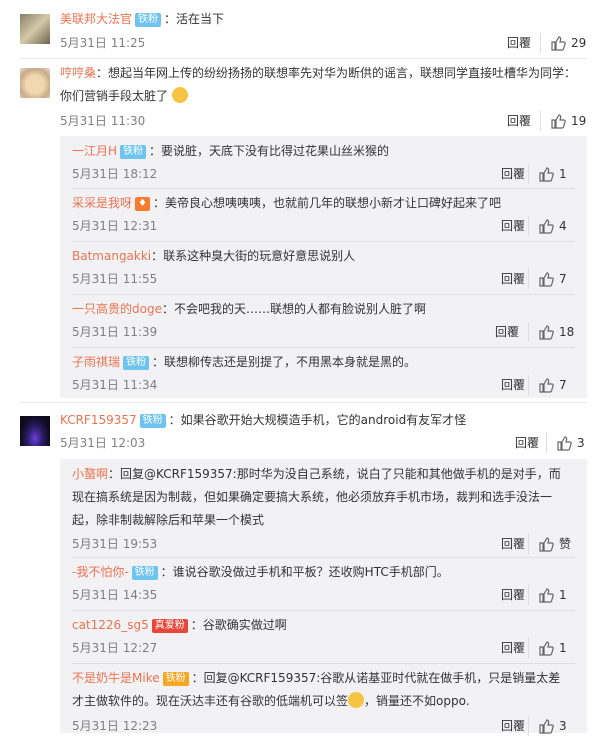 The height and width of the screenshot is (737, 607). What do you see at coordinates (168, 520) in the screenshot?
I see `reply-content-line3: 起，除非制裁解除后和苹果一个模式` at bounding box center [168, 520].